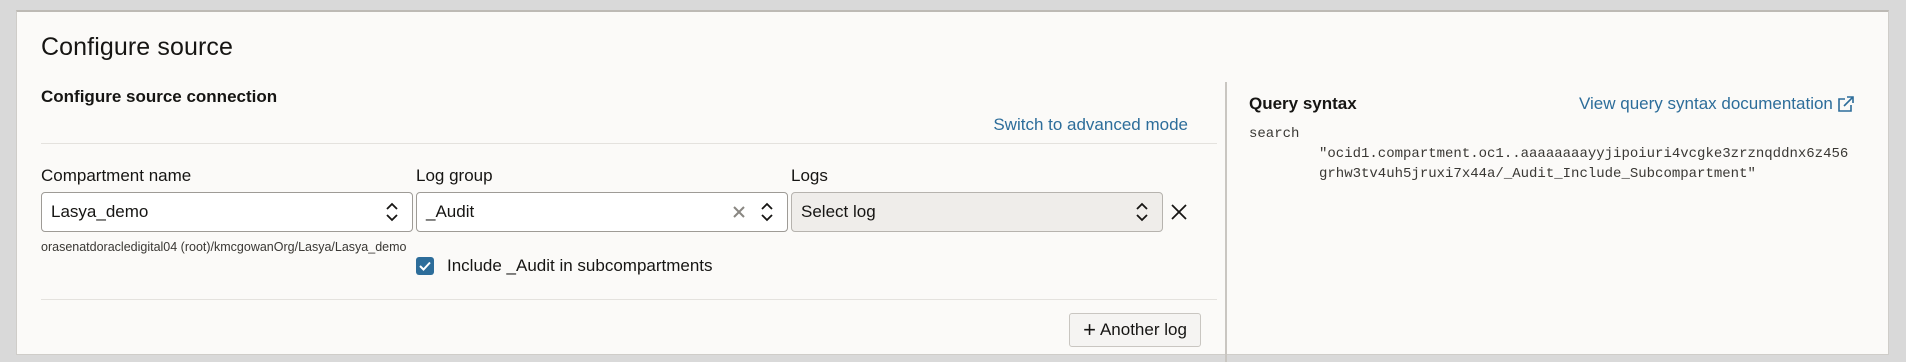  Describe the element at coordinates (159, 96) in the screenshot. I see `section-title: Configure source connection` at that location.